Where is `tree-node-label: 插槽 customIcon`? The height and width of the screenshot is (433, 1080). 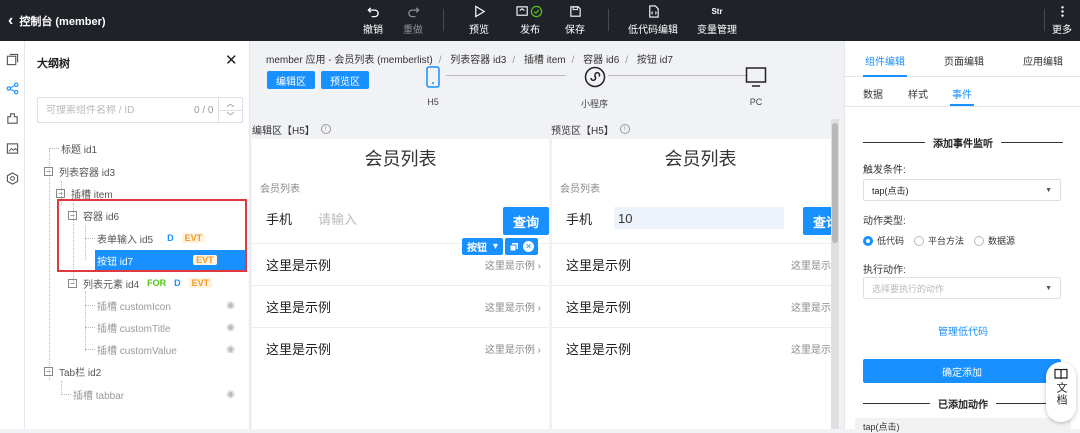
tree-node-label: 插槽 customIcon is located at coordinates (134, 307).